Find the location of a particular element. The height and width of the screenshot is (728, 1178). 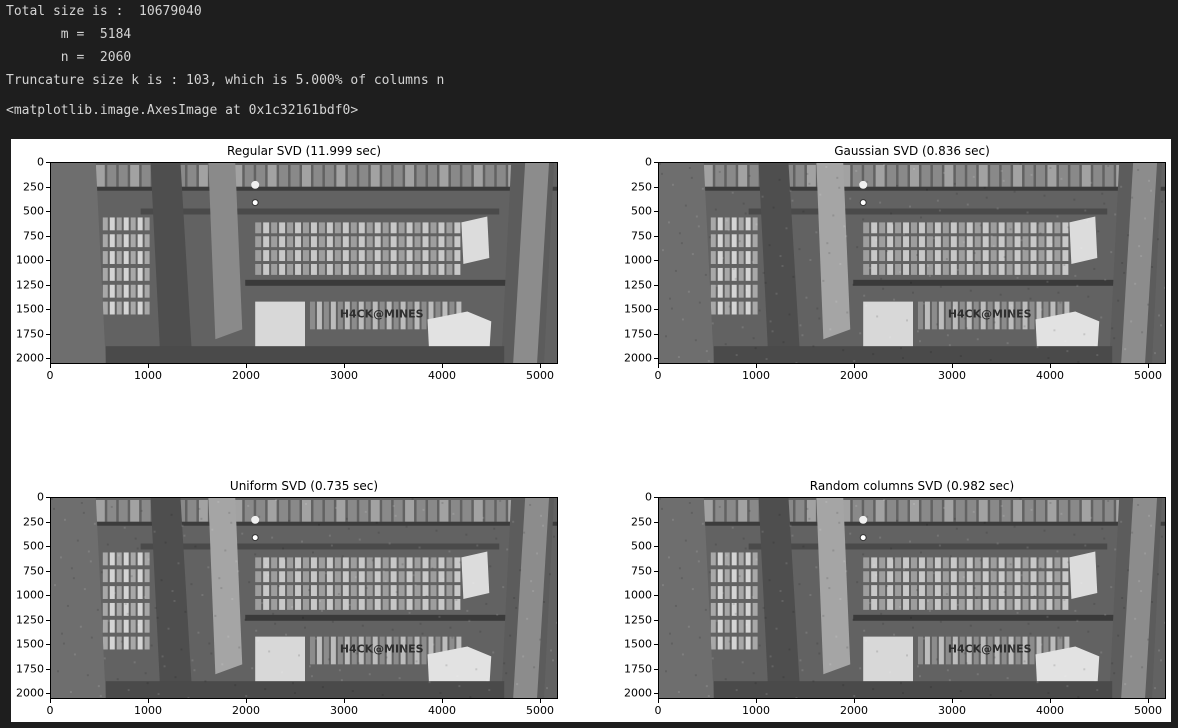

output-total-size: Total size is : 10679040 is located at coordinates (104, 11).